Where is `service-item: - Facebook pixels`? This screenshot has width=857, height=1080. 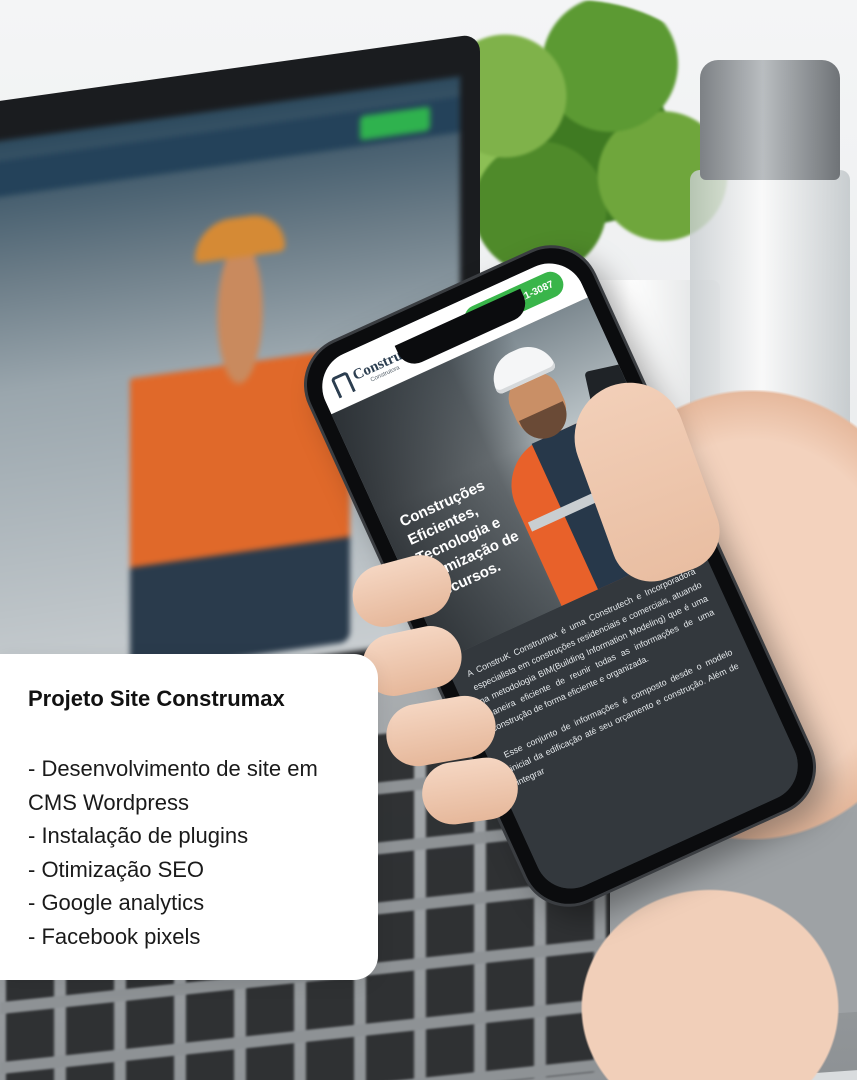 service-item: - Facebook pixels is located at coordinates (114, 936).